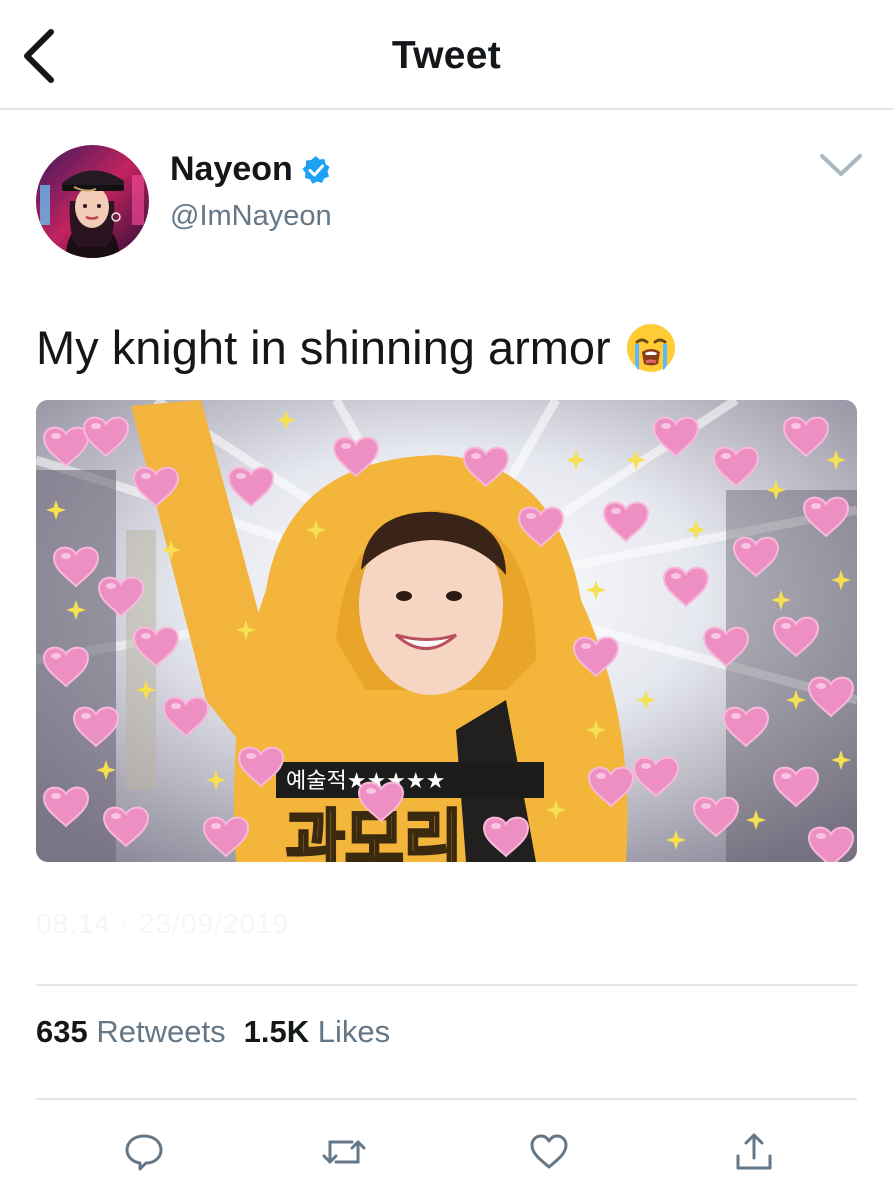  Describe the element at coordinates (276, 1031) in the screenshot. I see `likes-count: 1.5K` at that location.